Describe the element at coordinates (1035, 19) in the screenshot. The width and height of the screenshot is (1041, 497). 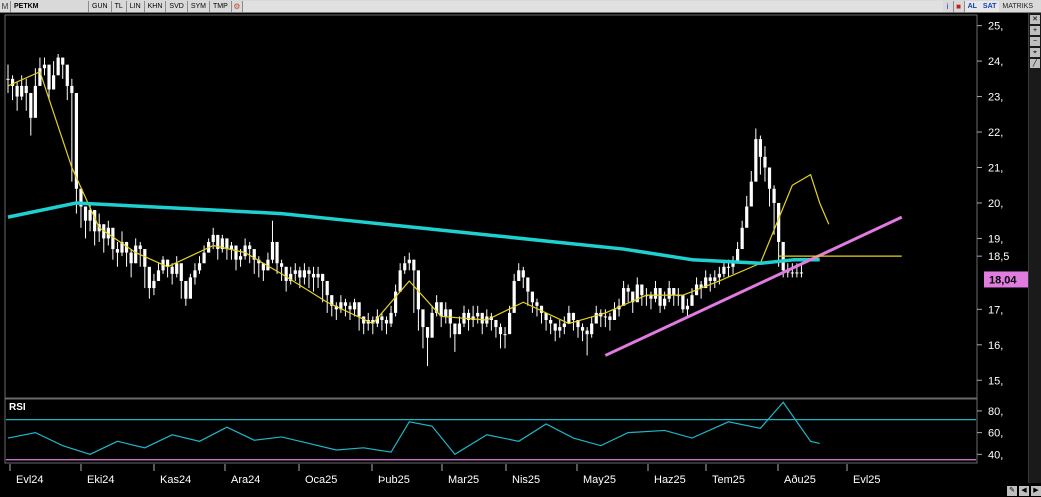
I see `close-icon: ✕` at that location.